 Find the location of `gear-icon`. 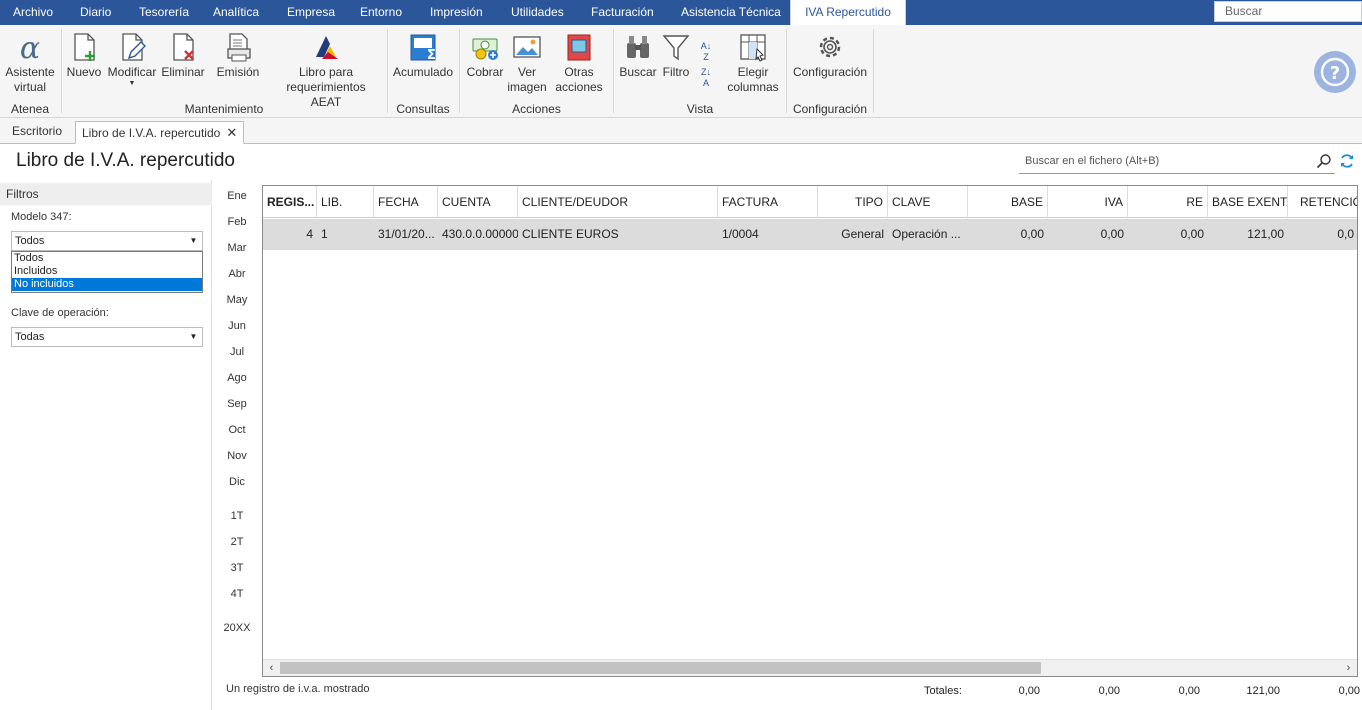

gear-icon is located at coordinates (830, 47).